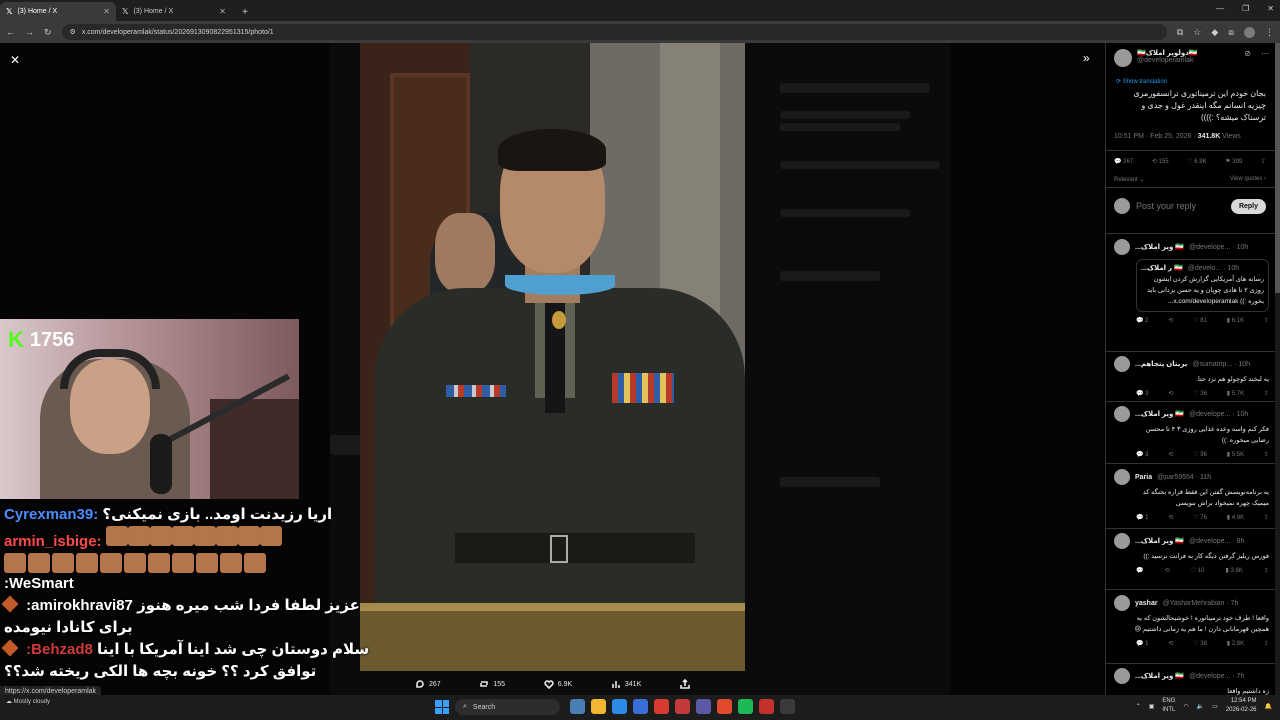 The image size is (1280, 720). What do you see at coordinates (703, 706) in the screenshot?
I see `discord-icon` at bounding box center [703, 706].